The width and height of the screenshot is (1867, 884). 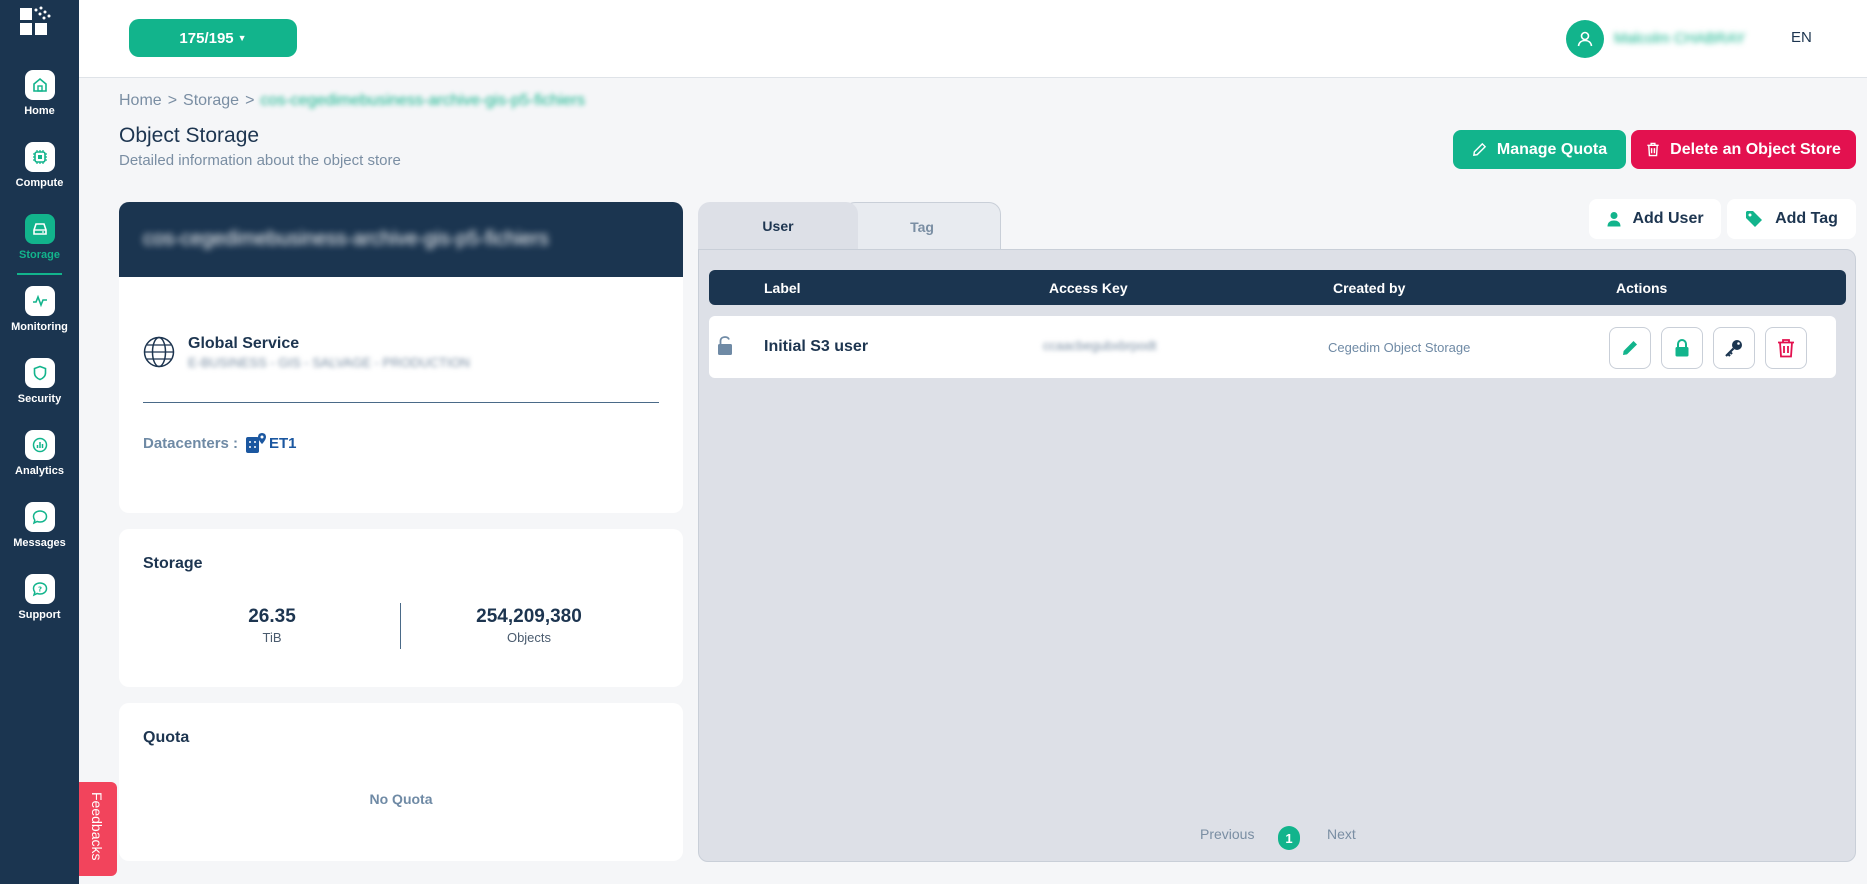 I want to click on sidebar-item-compute: Compute, so click(x=39, y=175).